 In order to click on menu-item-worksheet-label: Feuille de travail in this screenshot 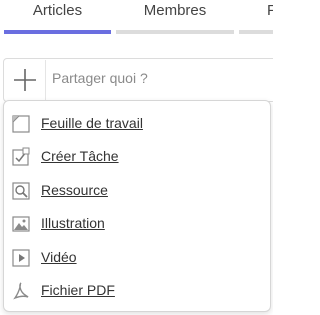, I will do `click(92, 123)`.